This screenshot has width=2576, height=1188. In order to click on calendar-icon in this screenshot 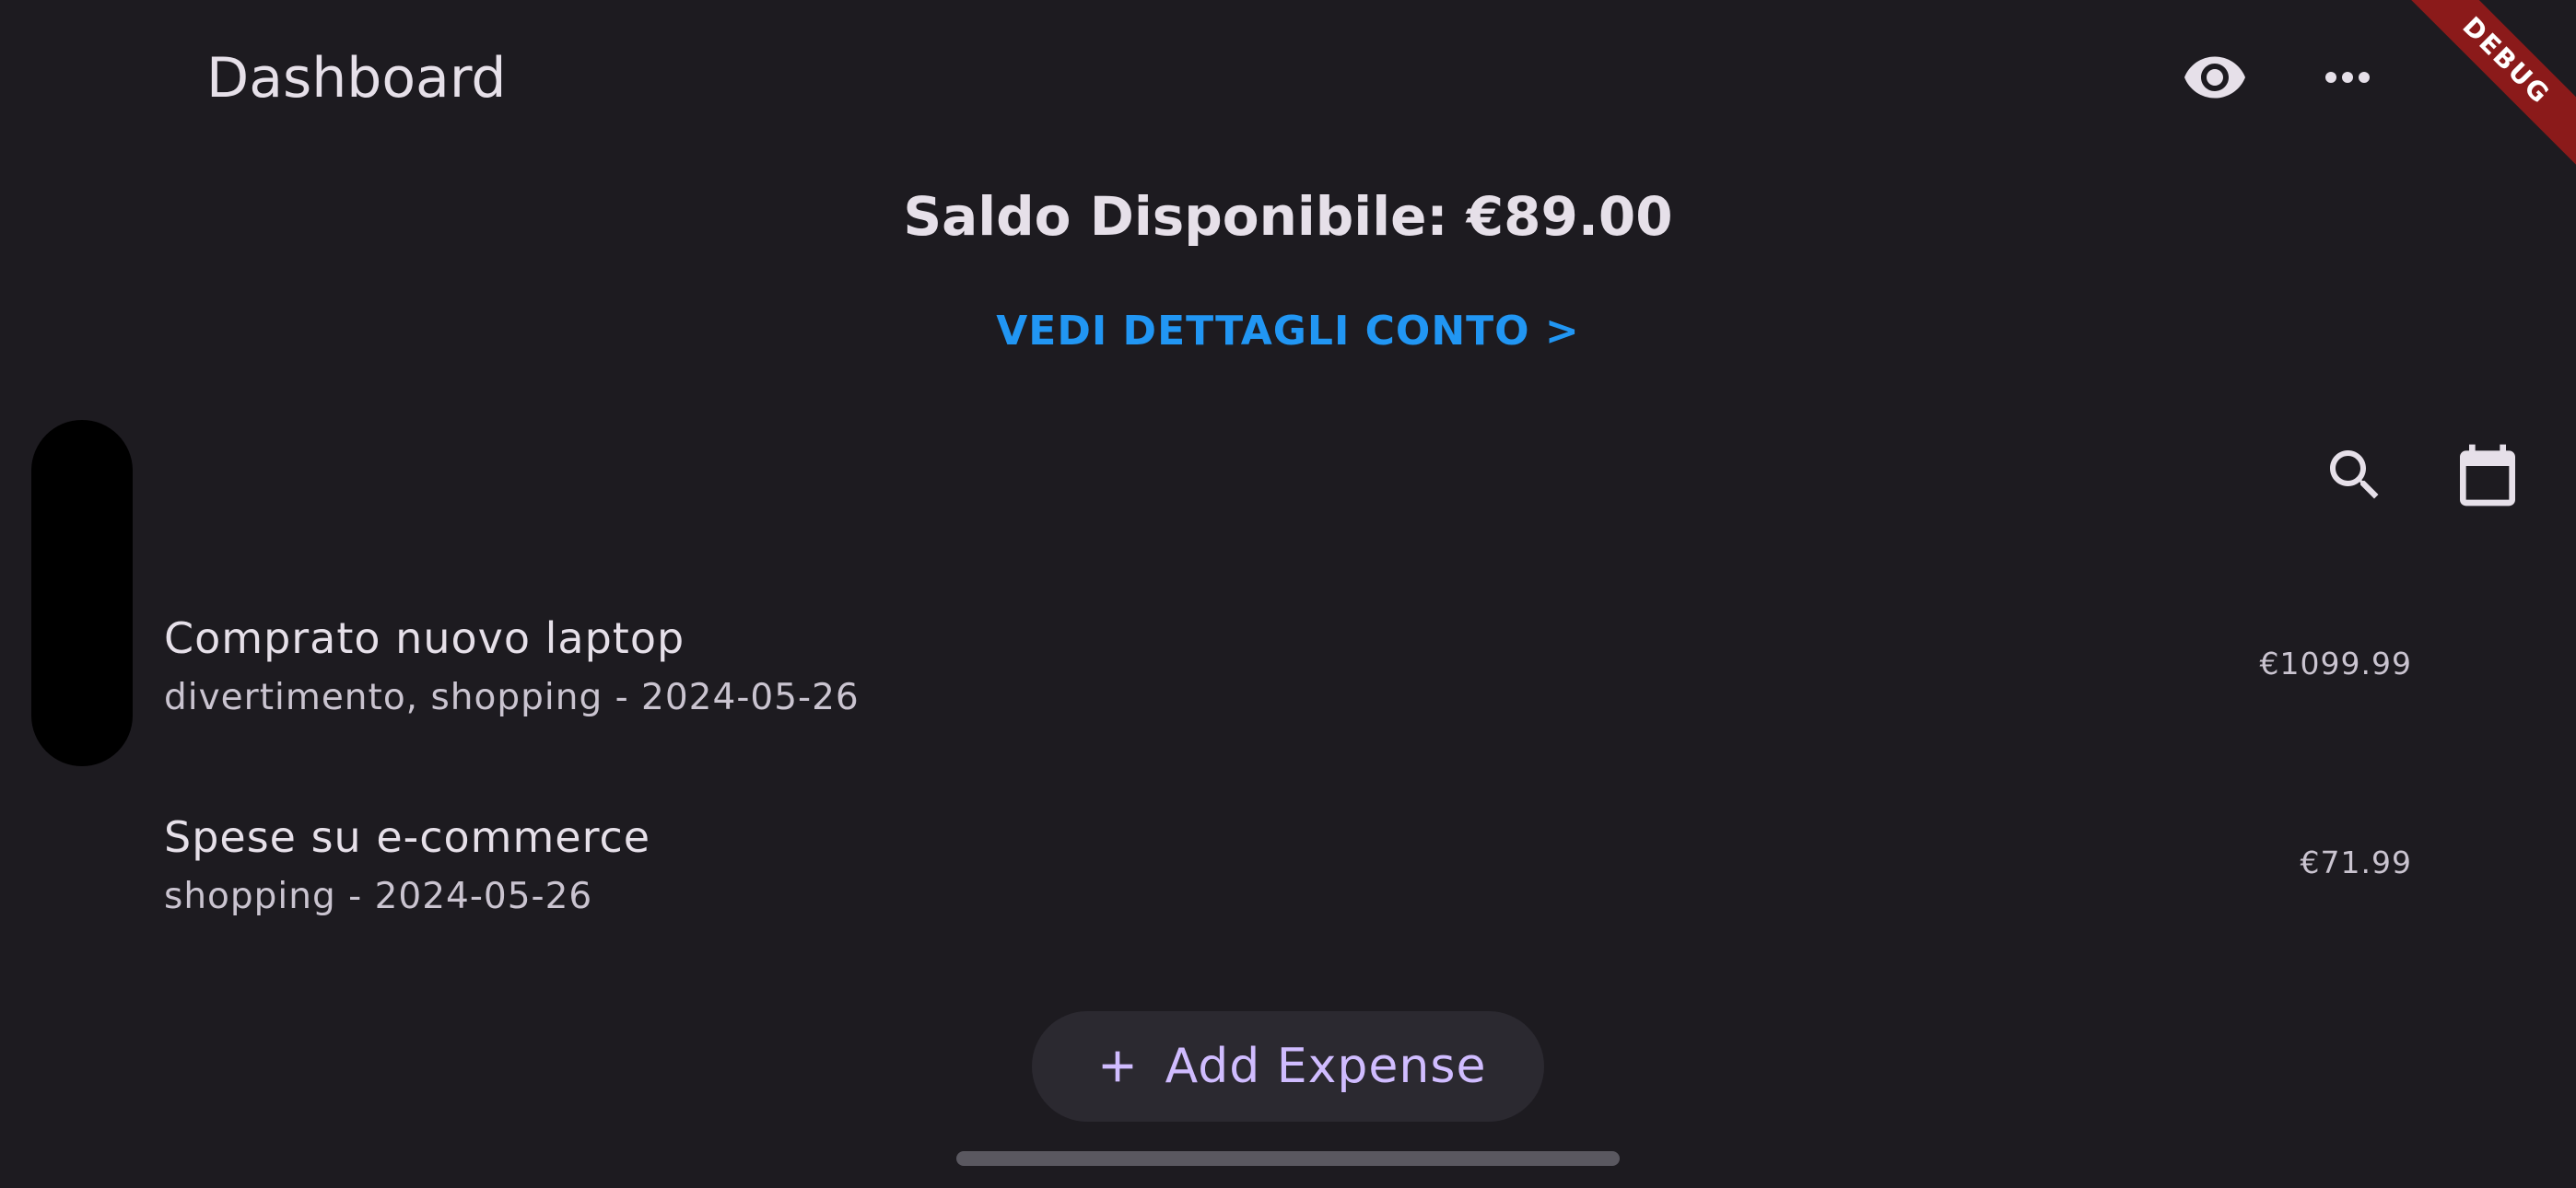, I will do `click(2487, 477)`.